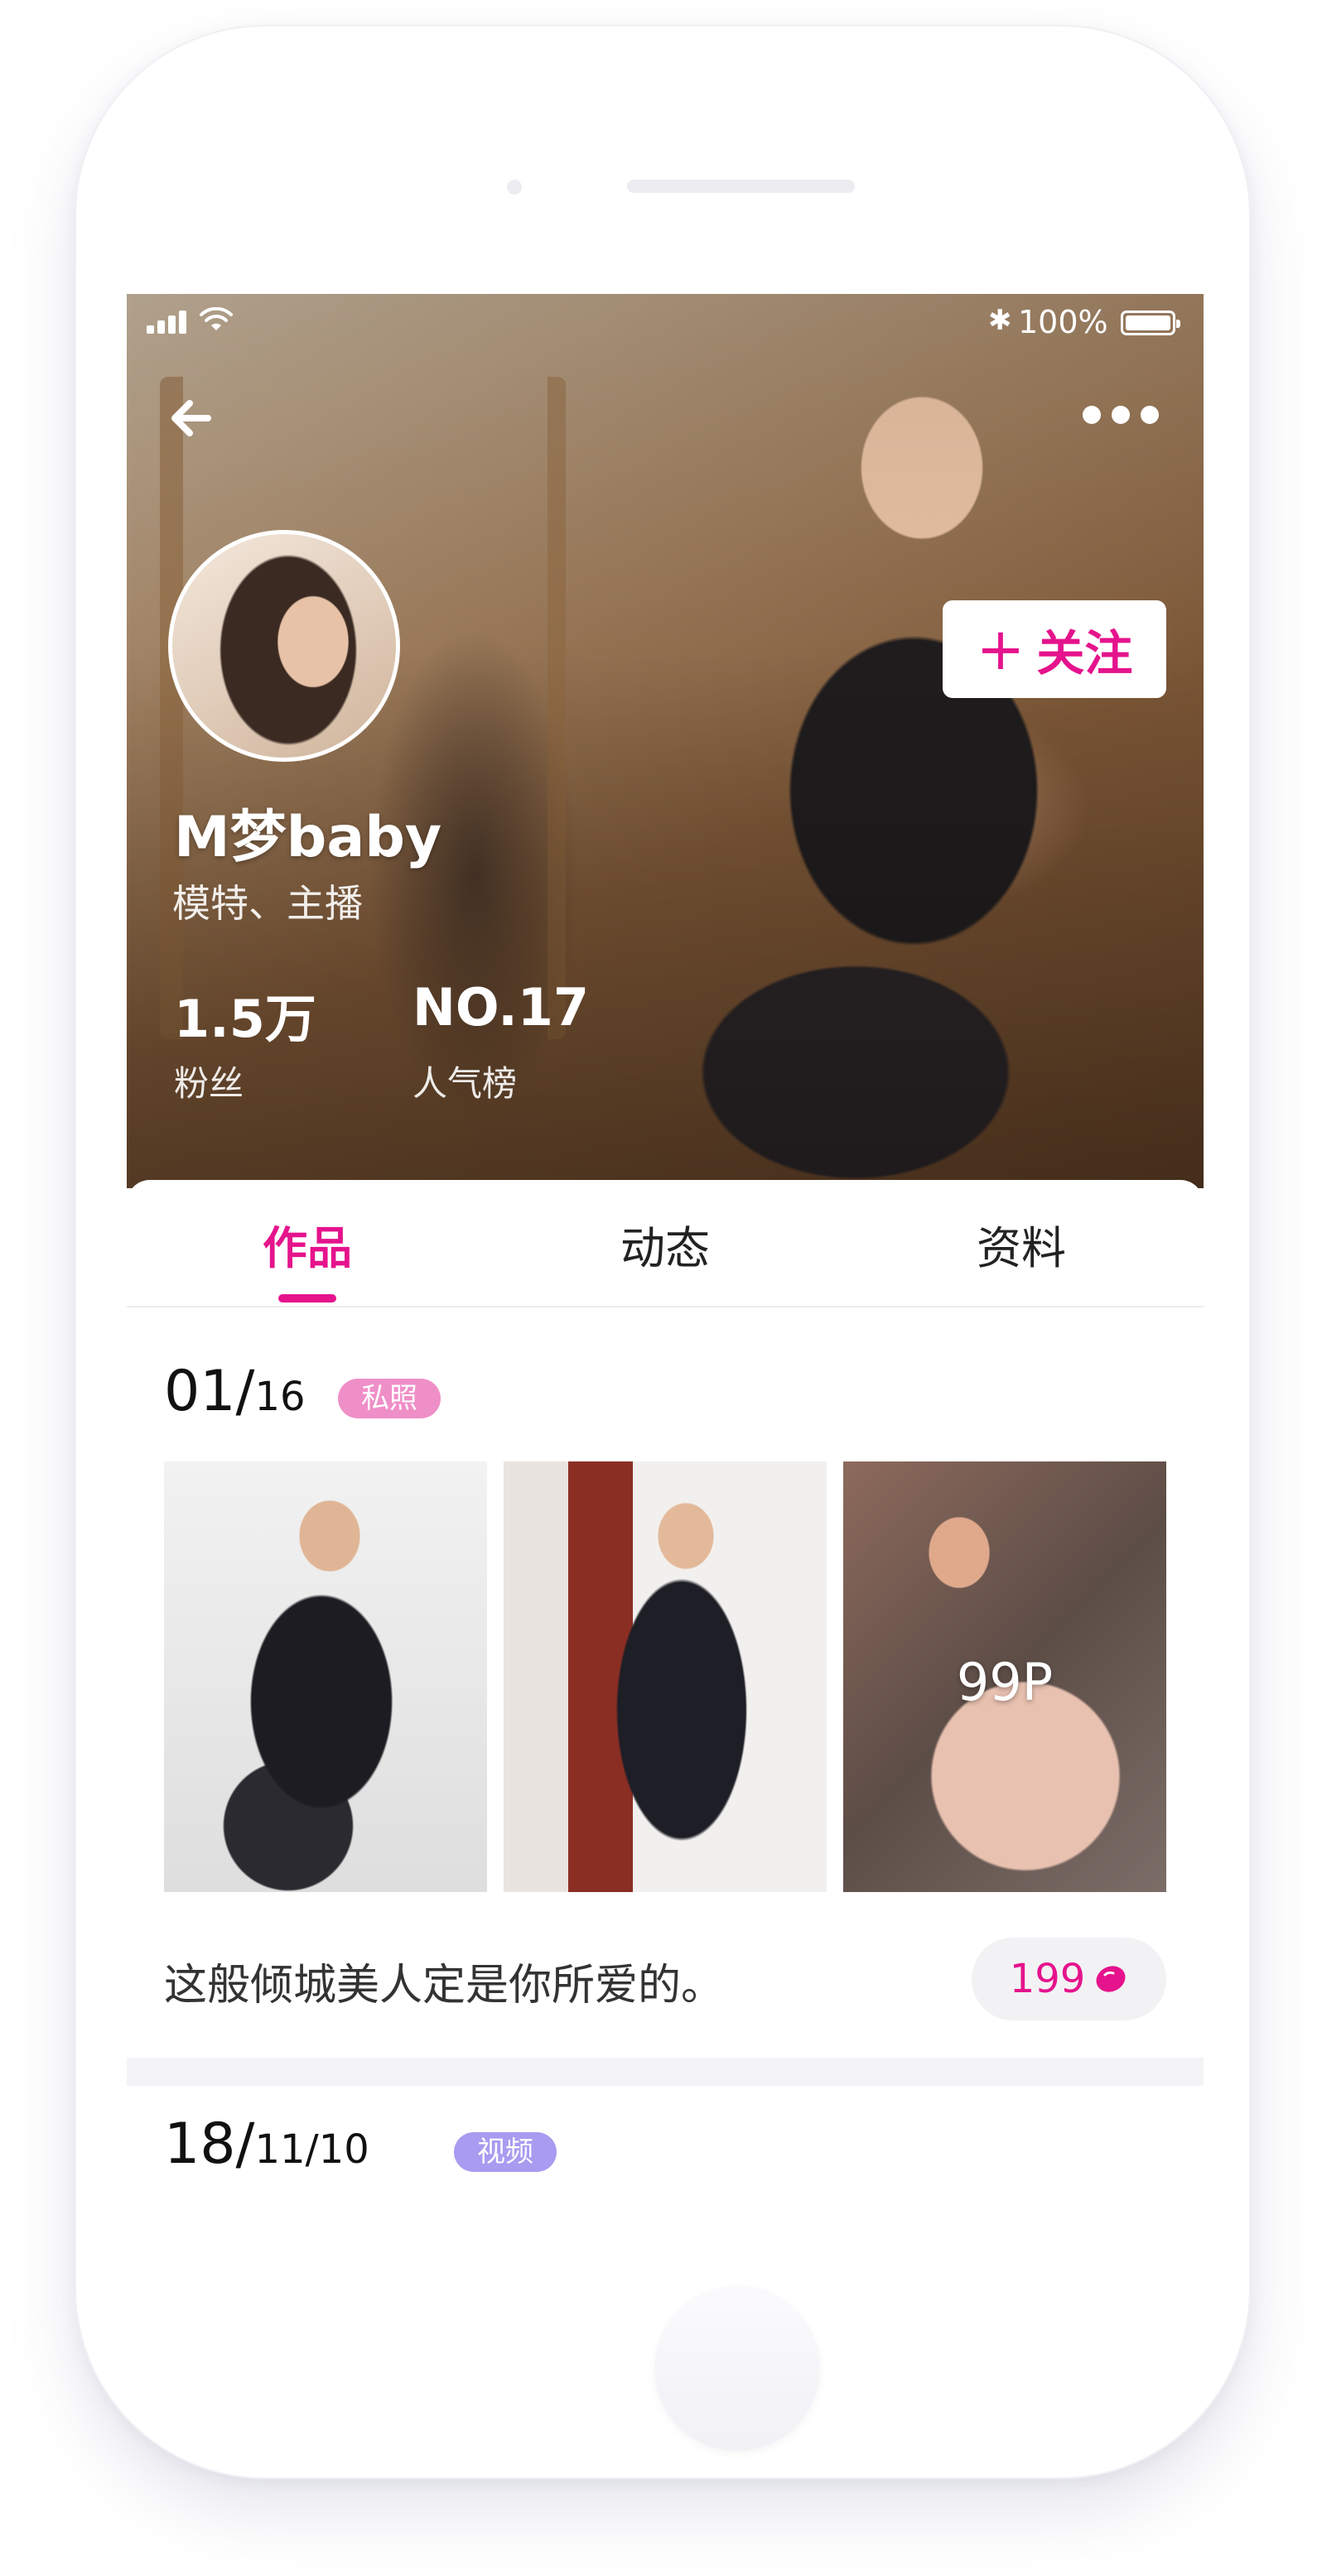 The height and width of the screenshot is (2576, 1322). I want to click on like-button: 199, so click(1069, 1979).